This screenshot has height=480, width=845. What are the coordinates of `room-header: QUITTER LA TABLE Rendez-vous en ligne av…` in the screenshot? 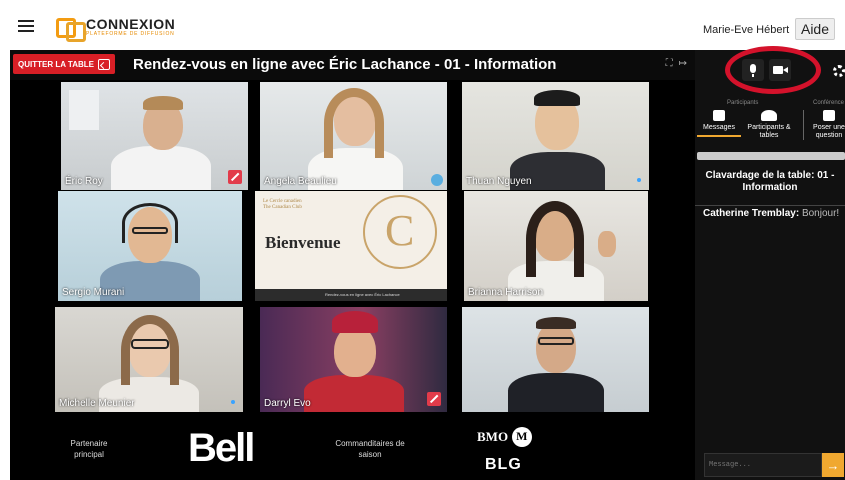 It's located at (352, 65).